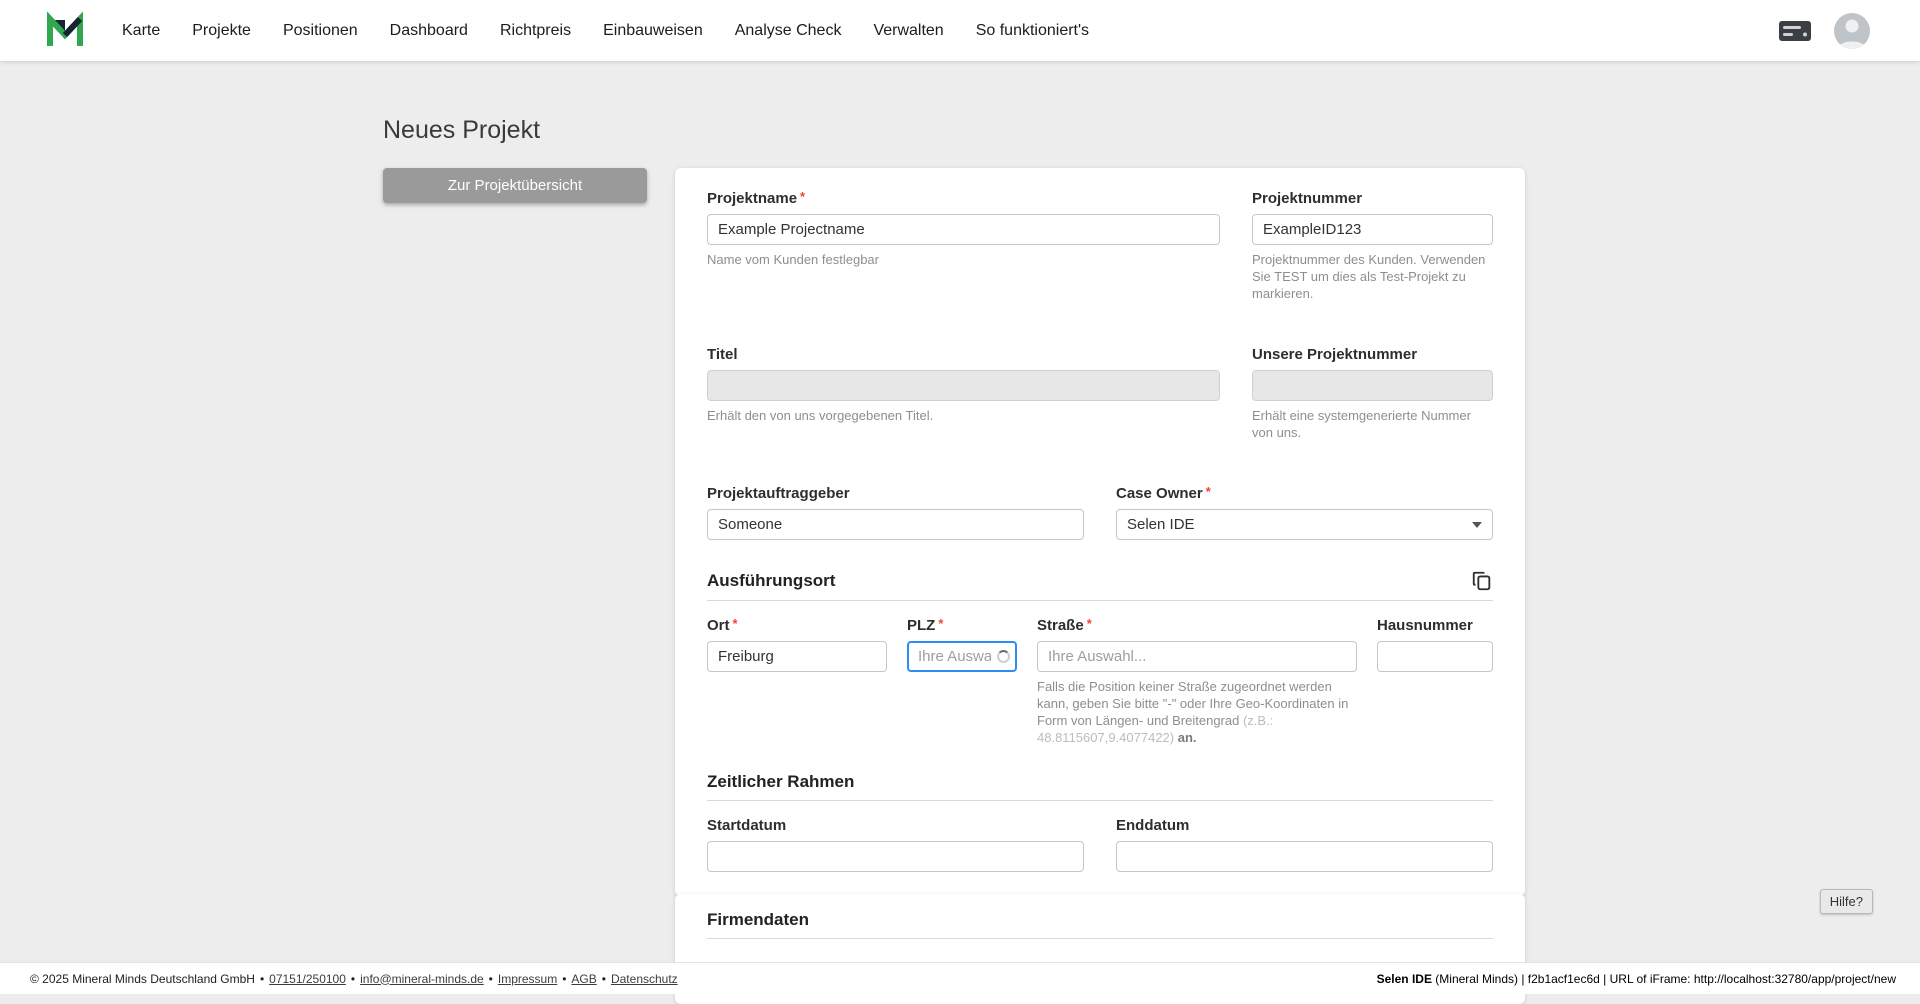 The image size is (1920, 1004). What do you see at coordinates (1153, 825) in the screenshot?
I see `enddatum-label: Enddatum` at bounding box center [1153, 825].